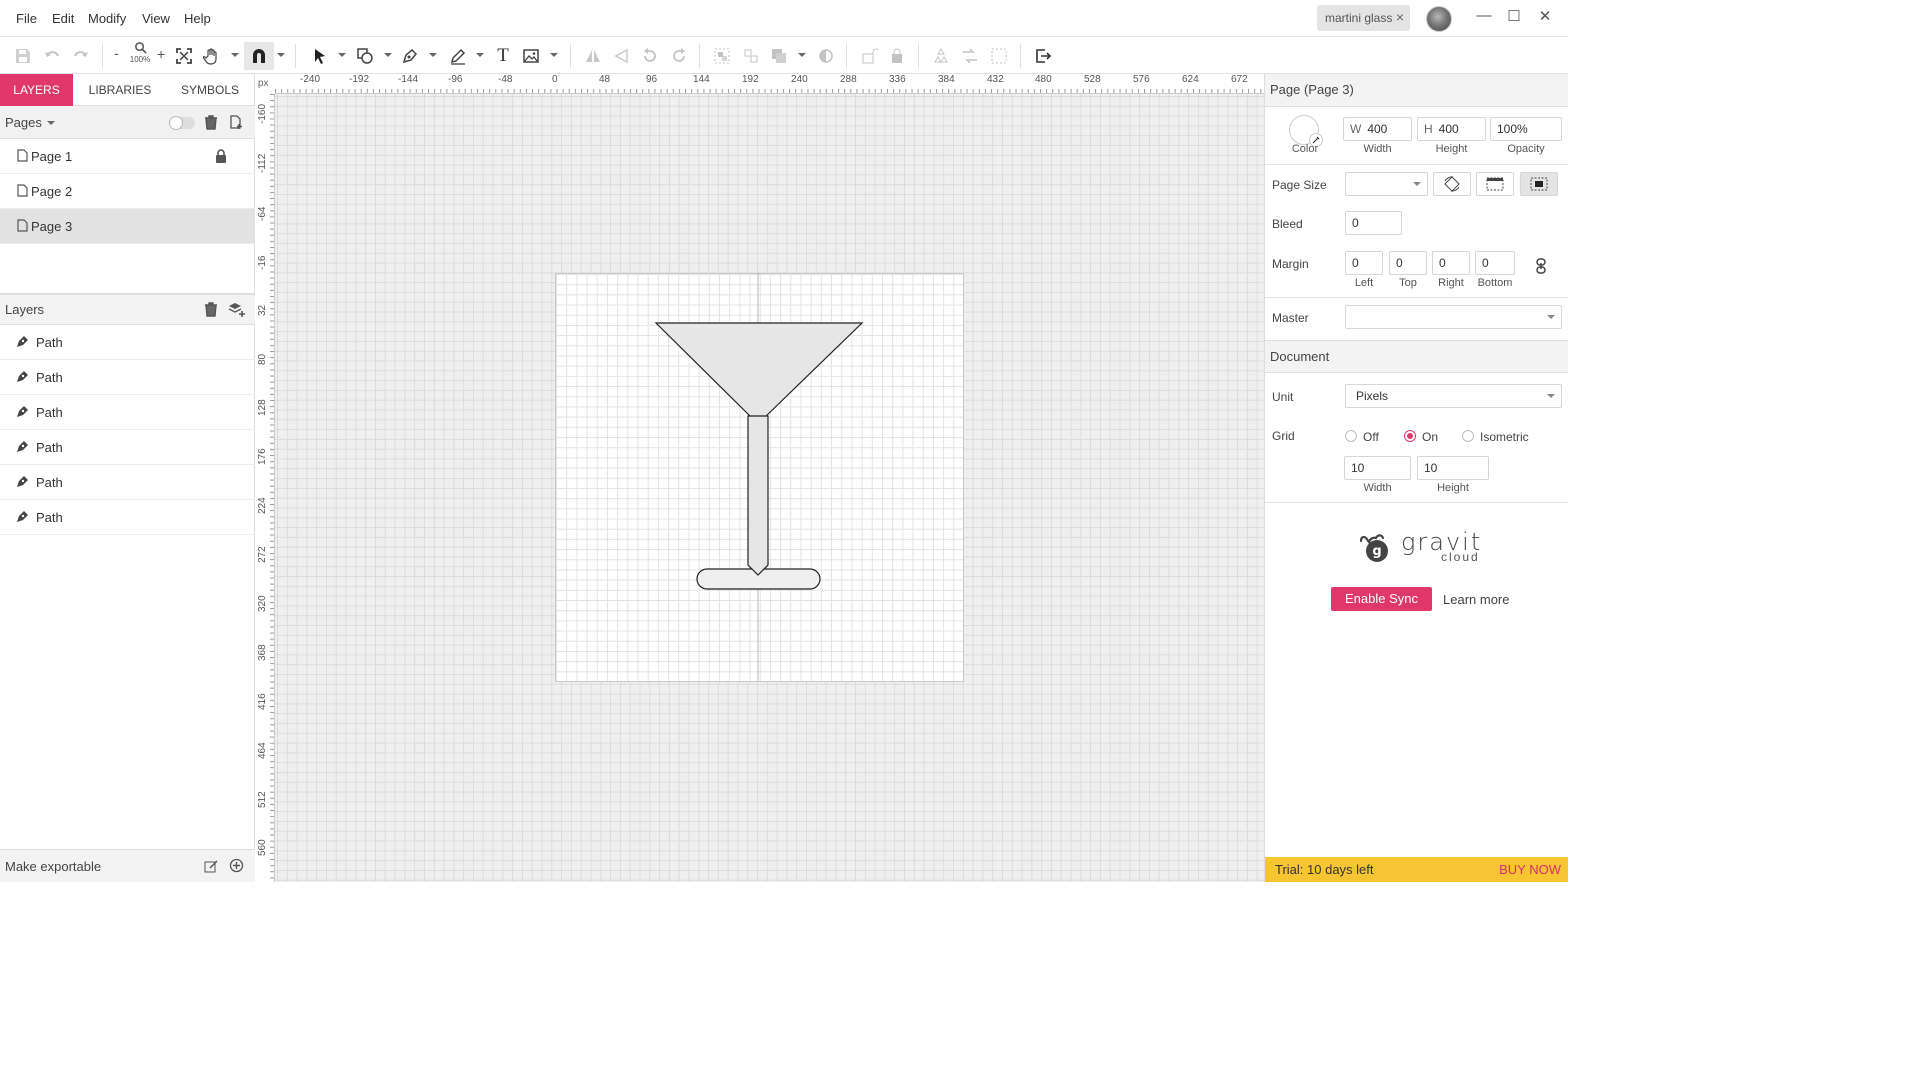  What do you see at coordinates (1377, 468) in the screenshot?
I see `grid-width-field: 10` at bounding box center [1377, 468].